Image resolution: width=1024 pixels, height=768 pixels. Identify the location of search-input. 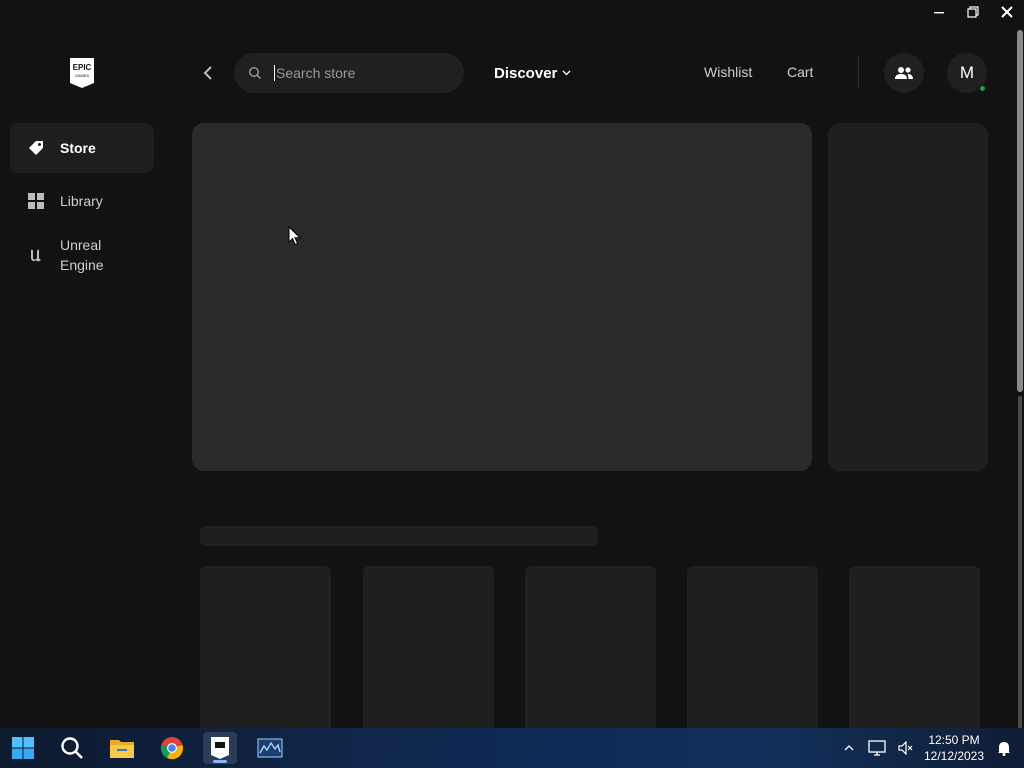
(359, 73).